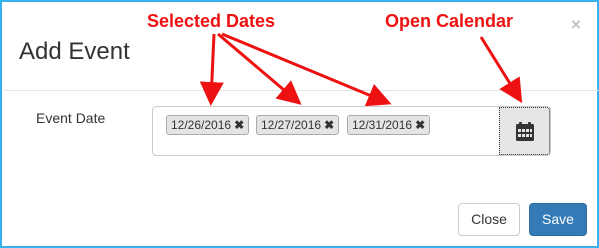 This screenshot has height=248, width=599. I want to click on event-date-label: Event Date, so click(71, 118).